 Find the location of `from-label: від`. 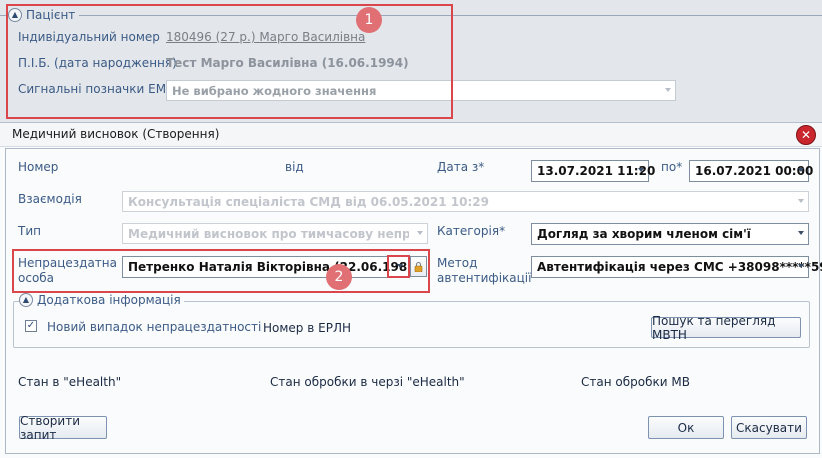

from-label: від is located at coordinates (294, 167).